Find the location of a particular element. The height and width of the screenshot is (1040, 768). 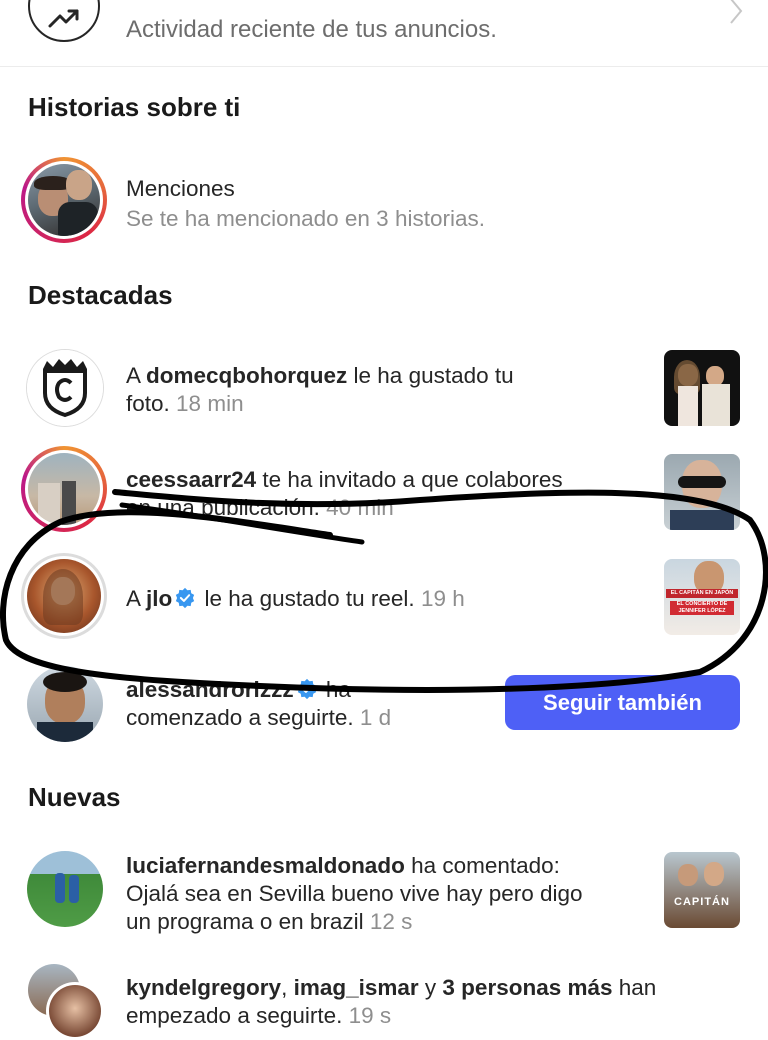

reel-thumbnail-subtitle: EL CONCIERTO DE JENNIFER LÓPEZ is located at coordinates (702, 608).